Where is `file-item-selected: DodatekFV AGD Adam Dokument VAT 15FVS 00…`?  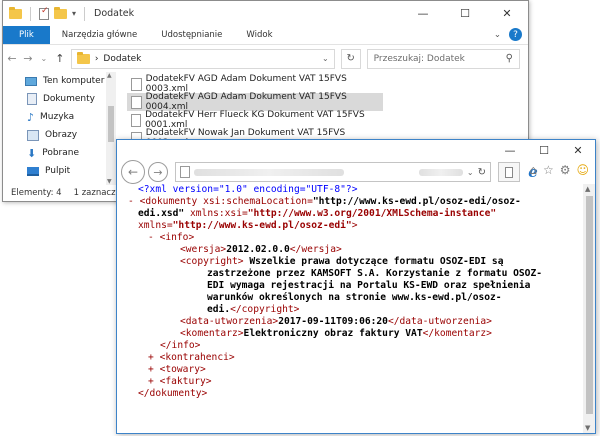 file-item-selected: DodatekFV AGD Adam Dokument VAT 15FVS 00… is located at coordinates (255, 102).